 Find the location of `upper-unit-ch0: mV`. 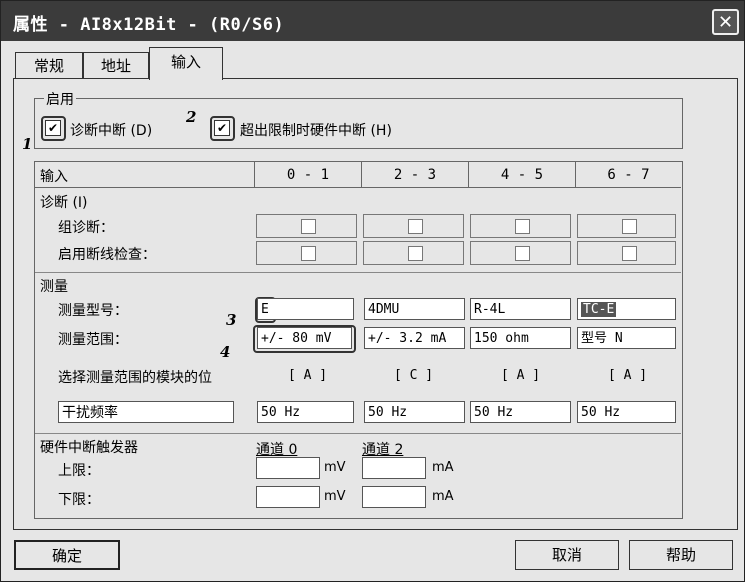

upper-unit-ch0: mV is located at coordinates (335, 467).